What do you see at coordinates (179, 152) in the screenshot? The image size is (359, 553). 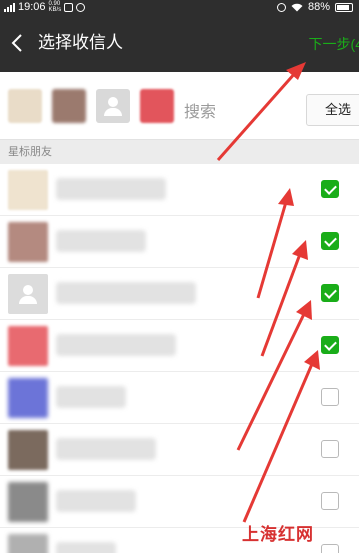 I see `section-header-starred: 星标朋友` at bounding box center [179, 152].